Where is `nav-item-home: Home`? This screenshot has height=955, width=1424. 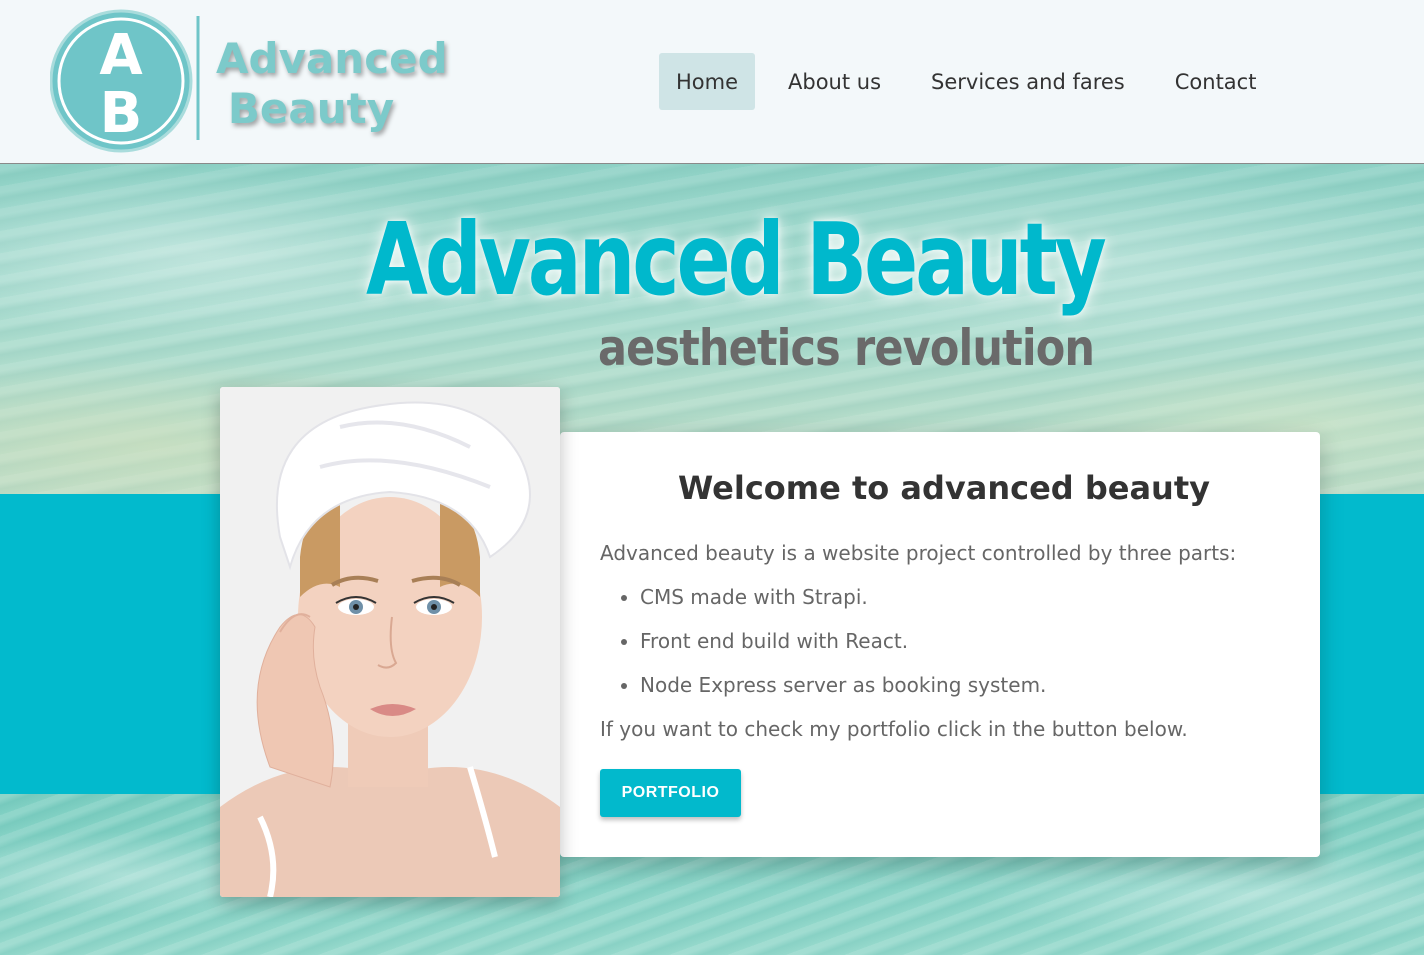
nav-item-home: Home is located at coordinates (707, 81).